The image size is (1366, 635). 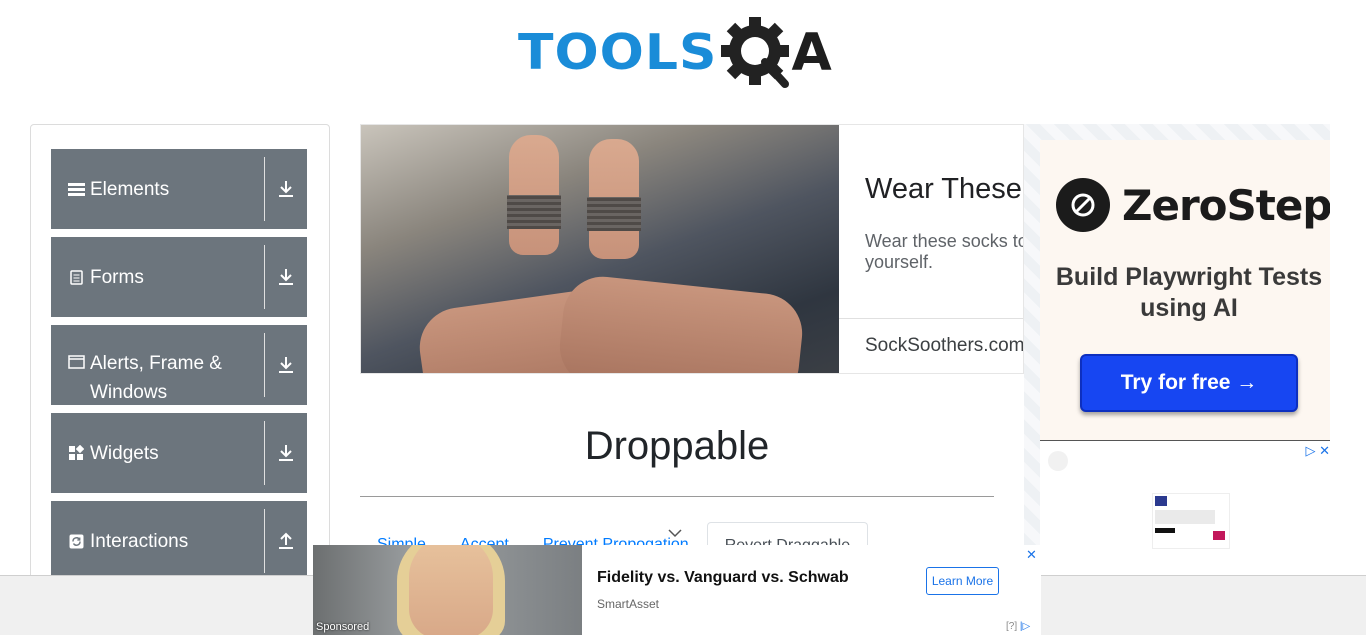 I want to click on sidebar-group-label: Elements, so click(x=130, y=189).